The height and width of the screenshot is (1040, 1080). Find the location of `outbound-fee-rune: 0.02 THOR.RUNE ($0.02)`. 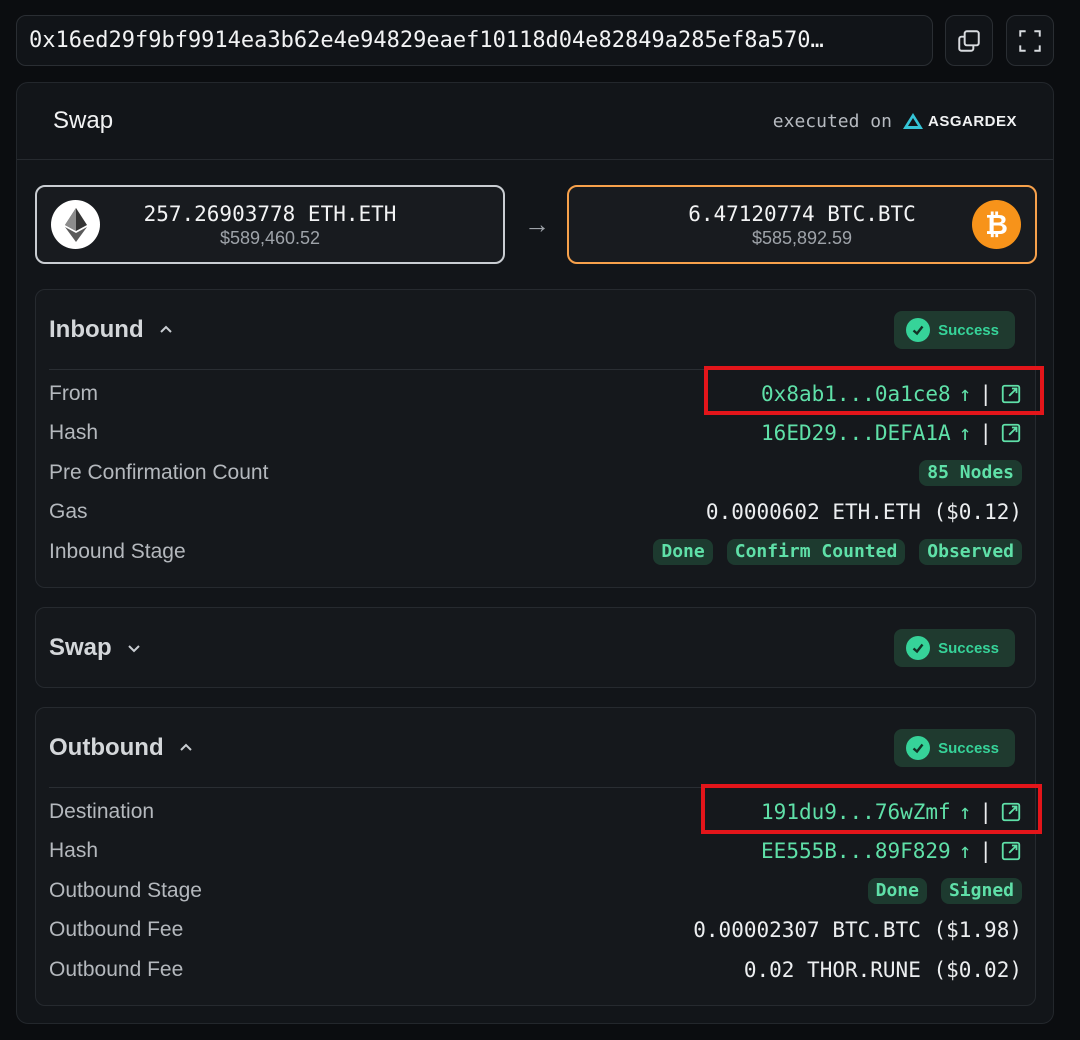

outbound-fee-rune: 0.02 THOR.RUNE ($0.02) is located at coordinates (882, 969).